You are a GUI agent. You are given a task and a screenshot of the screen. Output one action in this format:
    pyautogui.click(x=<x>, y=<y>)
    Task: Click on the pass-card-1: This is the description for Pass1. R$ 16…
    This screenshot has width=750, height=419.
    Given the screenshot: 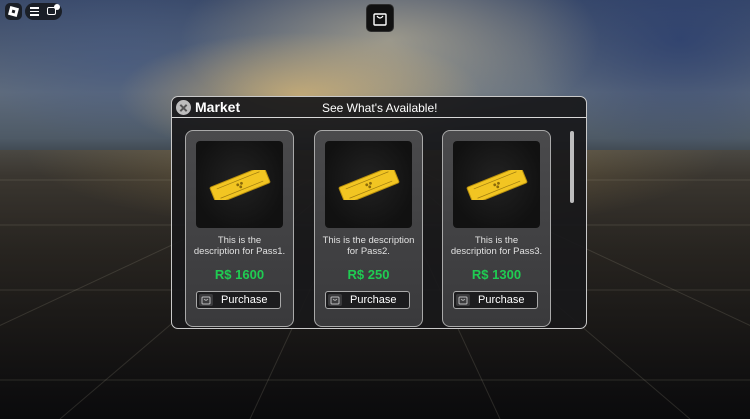 What is the action you would take?
    pyautogui.click(x=239, y=228)
    